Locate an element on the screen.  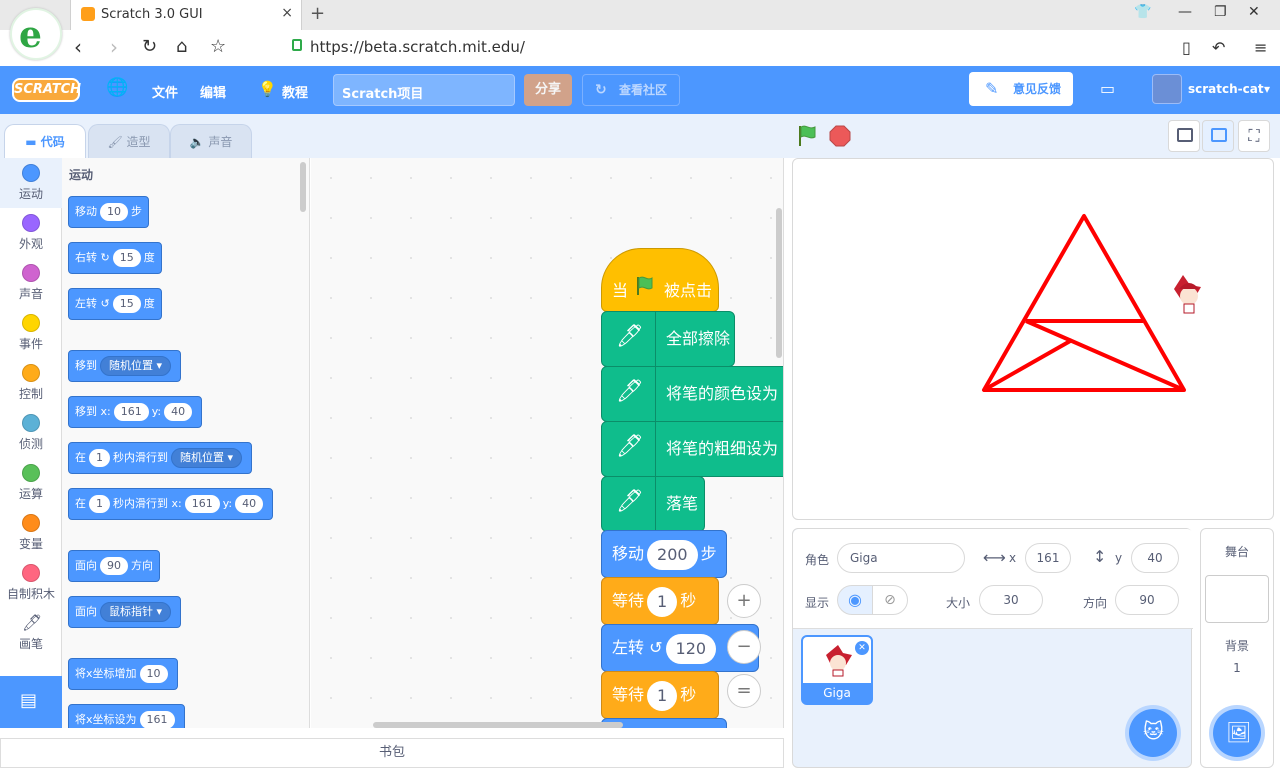
category-operators: 运算 is located at coordinates (31, 483).